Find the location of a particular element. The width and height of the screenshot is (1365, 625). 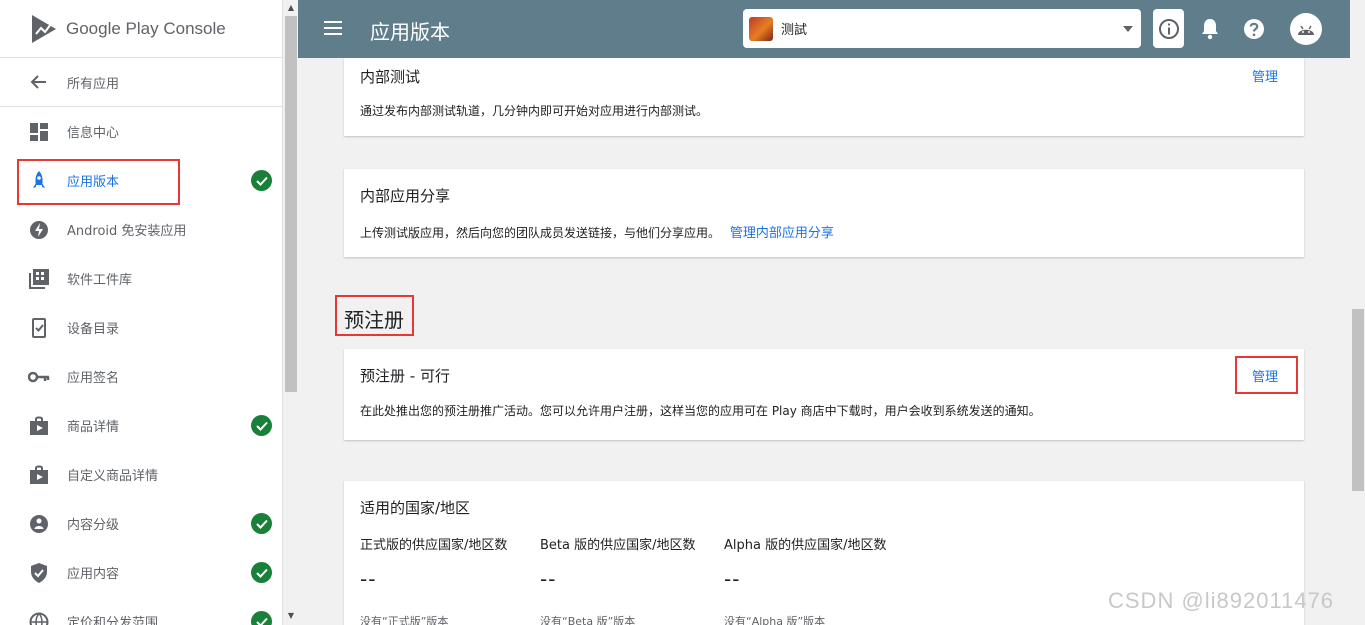

stat-label: 正式版的供应国家/地区数 is located at coordinates (434, 545).